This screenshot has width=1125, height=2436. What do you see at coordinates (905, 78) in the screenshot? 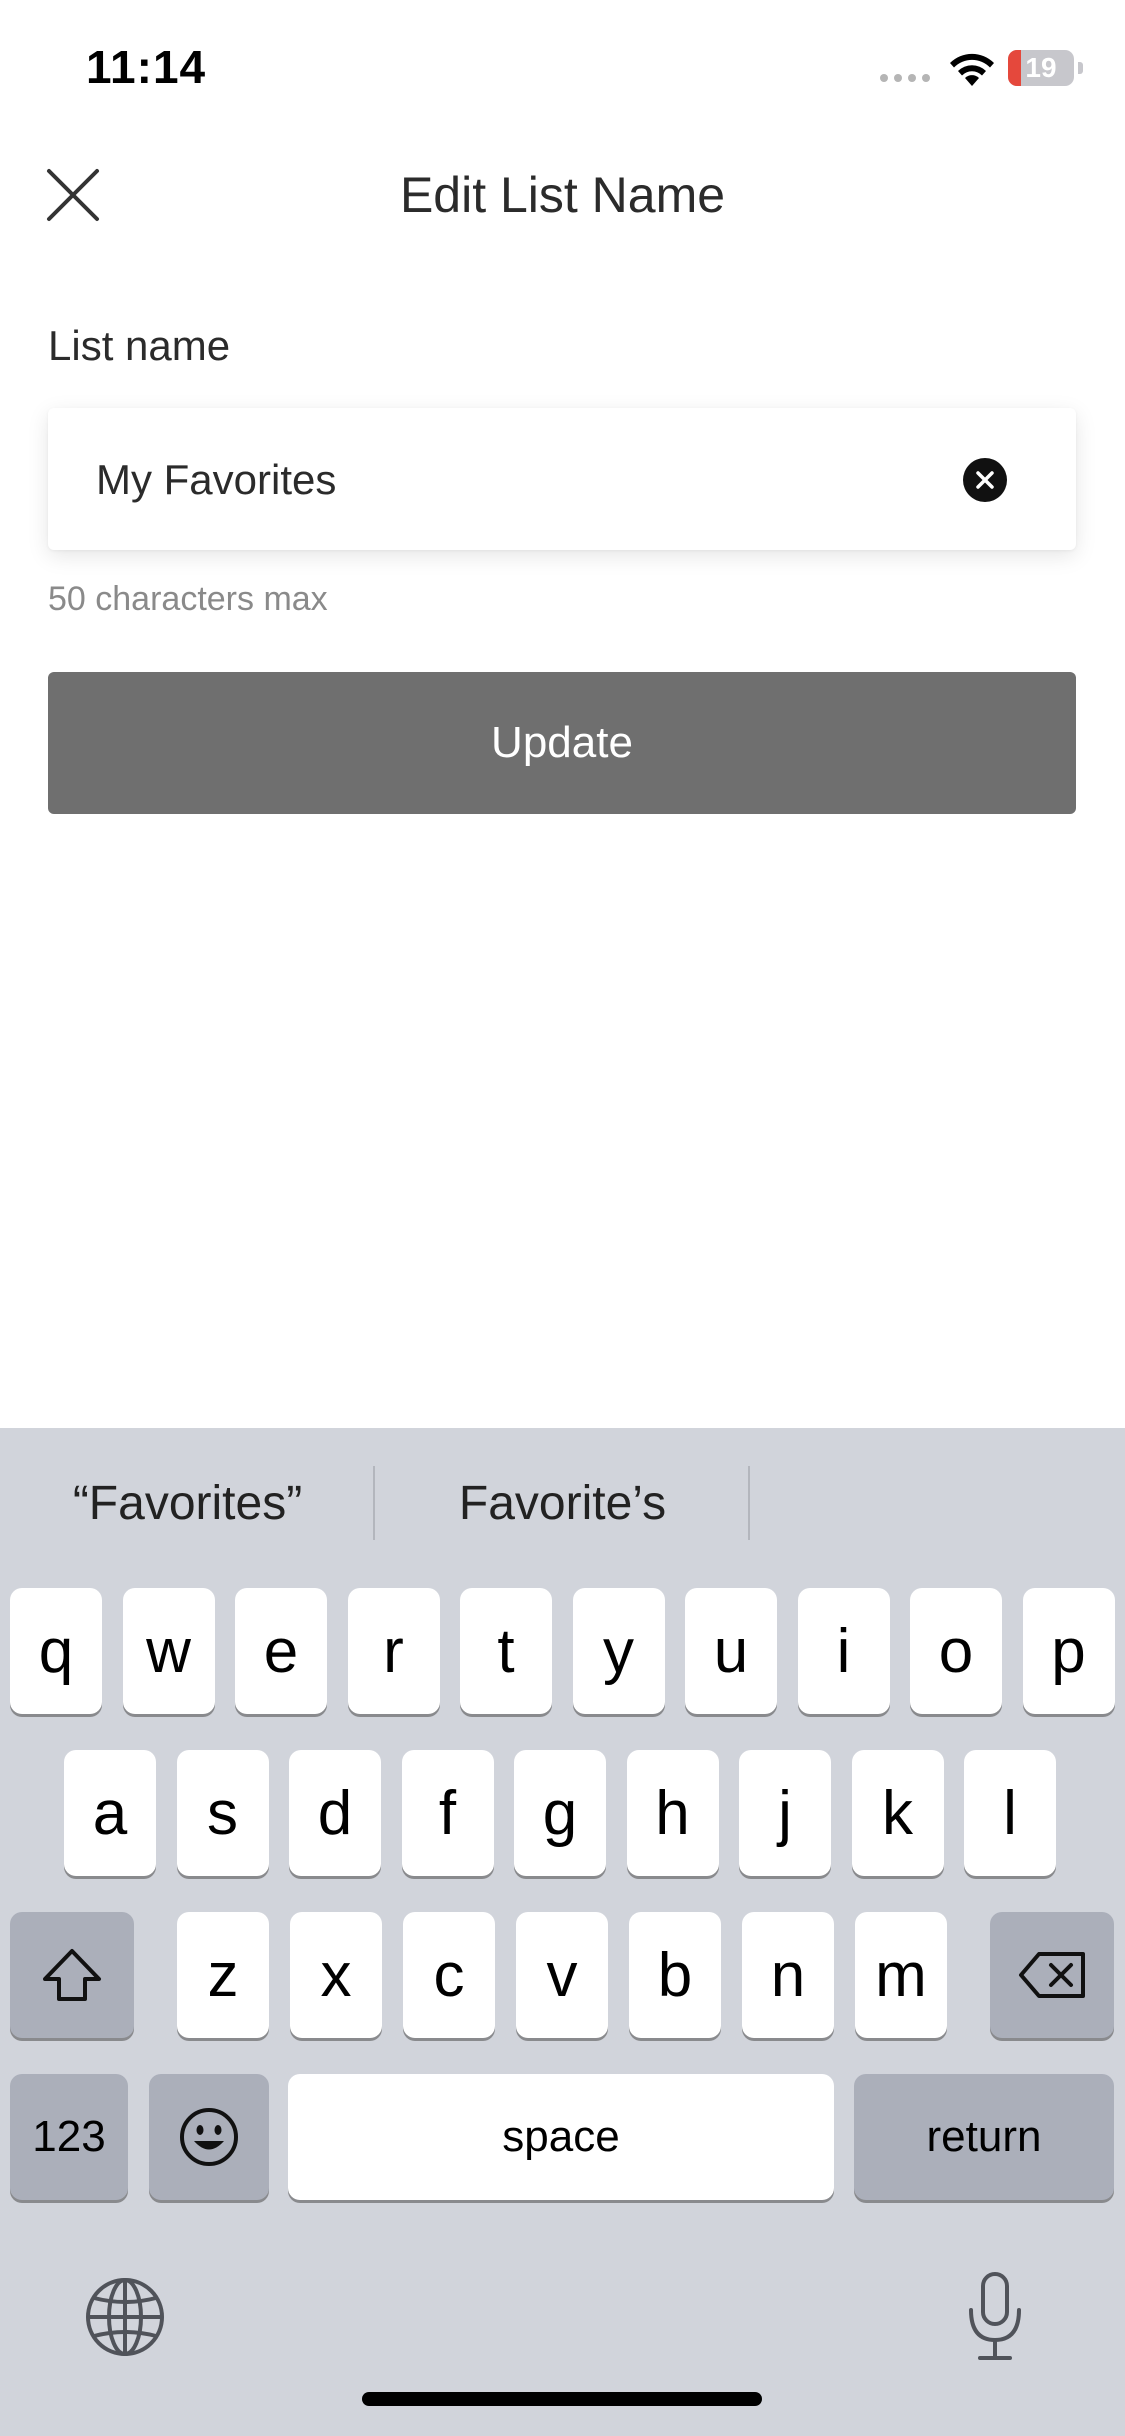
I see `cellular-signal-icon` at bounding box center [905, 78].